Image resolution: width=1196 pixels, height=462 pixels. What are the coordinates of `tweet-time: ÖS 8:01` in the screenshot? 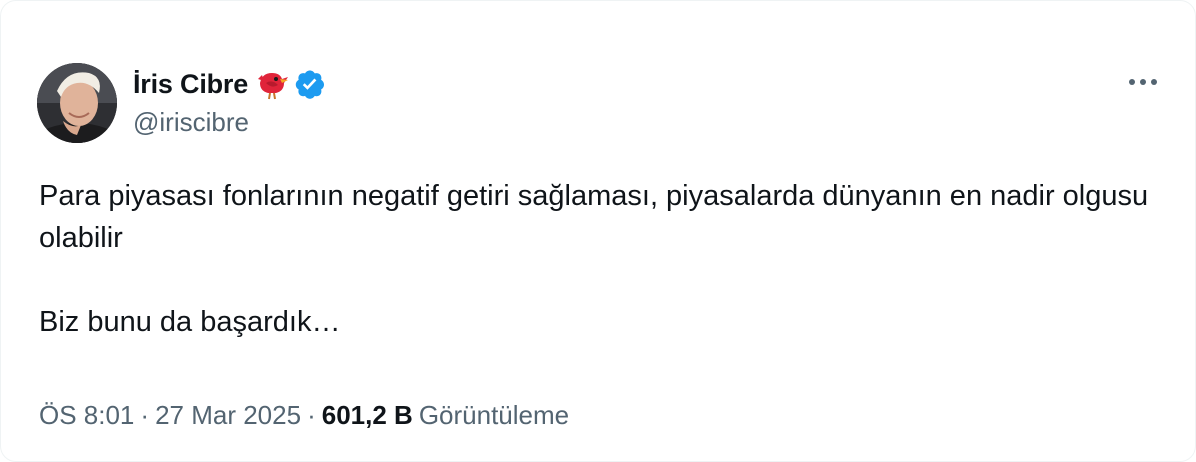 It's located at (86, 415).